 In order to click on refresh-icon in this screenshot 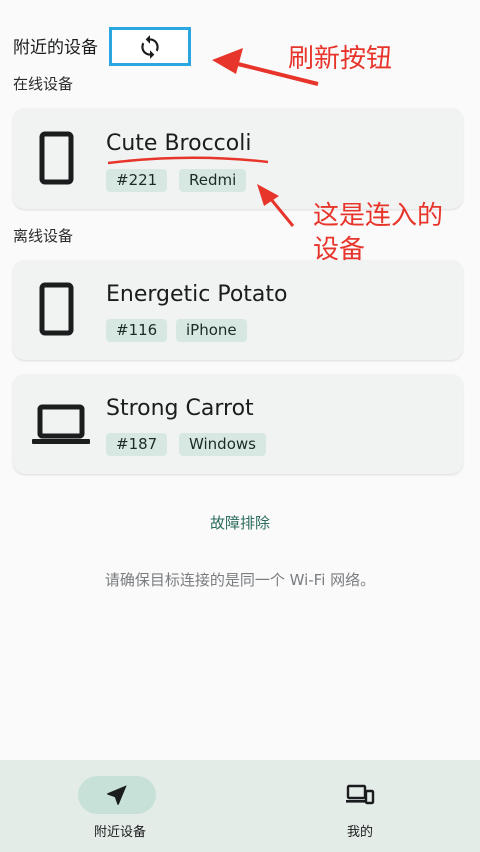, I will do `click(150, 46)`.